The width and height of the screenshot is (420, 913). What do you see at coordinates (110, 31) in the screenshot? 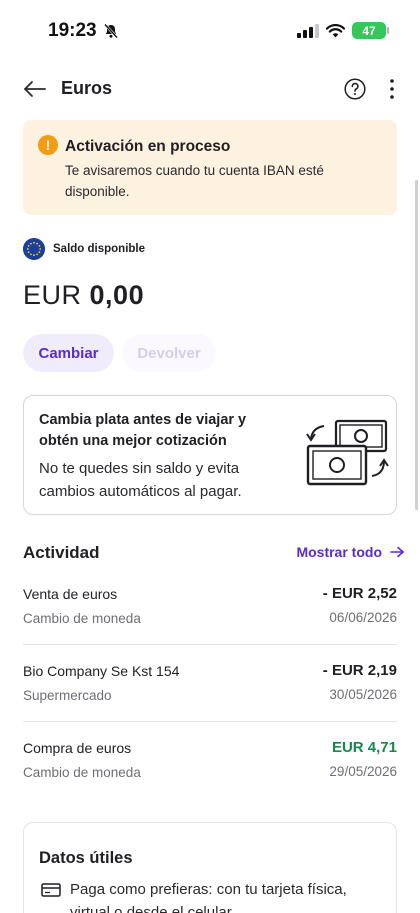
I see `bell-muted-icon` at bounding box center [110, 31].